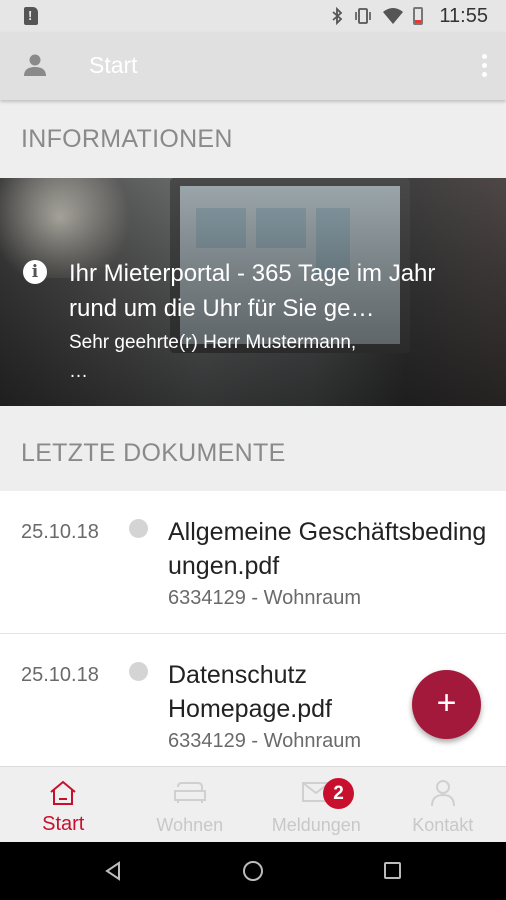 The image size is (506, 900). Describe the element at coordinates (113, 65) in the screenshot. I see `page-title: Start` at that location.